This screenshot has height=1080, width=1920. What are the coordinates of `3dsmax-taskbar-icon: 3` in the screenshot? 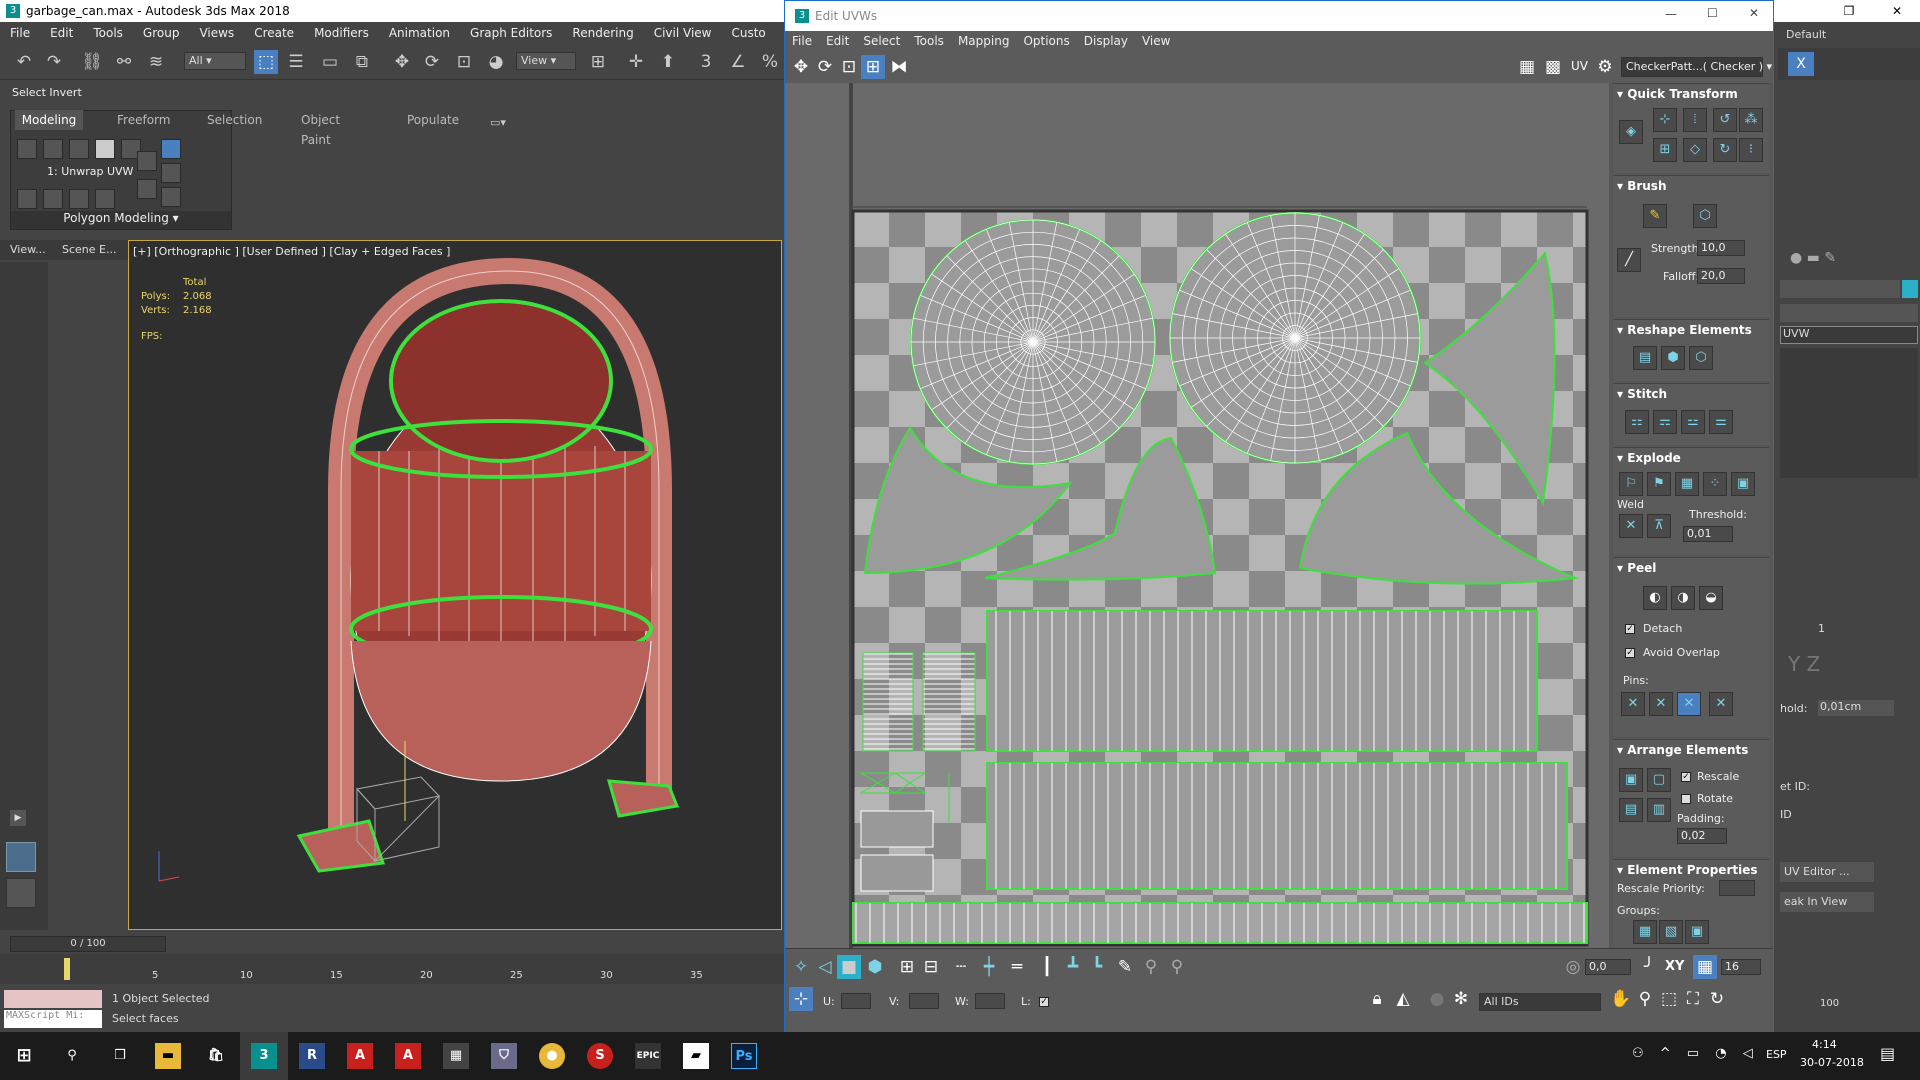 It's located at (264, 1056).